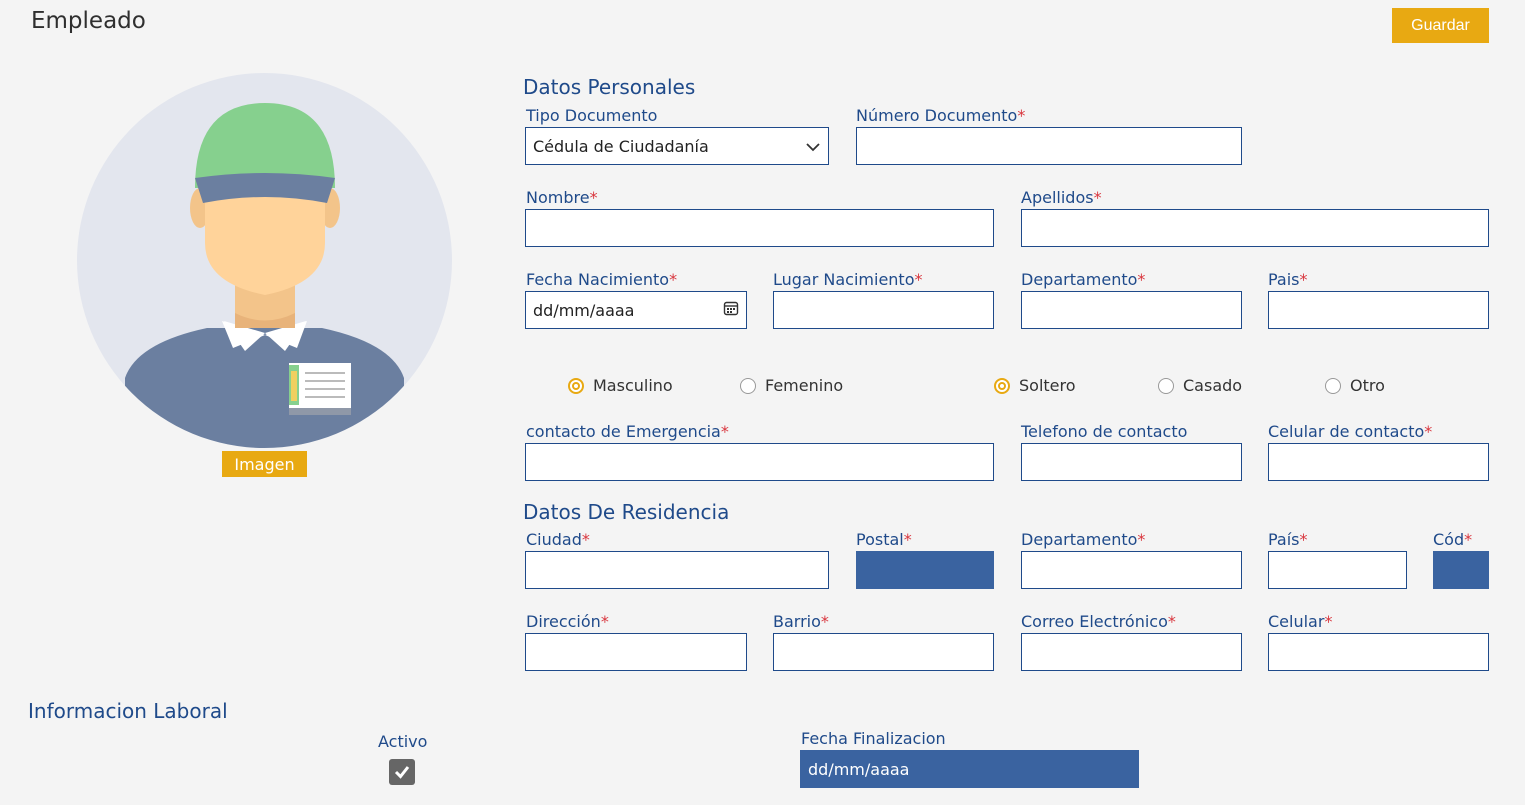 Image resolution: width=1525 pixels, height=805 pixels. What do you see at coordinates (859, 769) in the screenshot?
I see `fecha-finalizacion-value: dd/mm/aaaa` at bounding box center [859, 769].